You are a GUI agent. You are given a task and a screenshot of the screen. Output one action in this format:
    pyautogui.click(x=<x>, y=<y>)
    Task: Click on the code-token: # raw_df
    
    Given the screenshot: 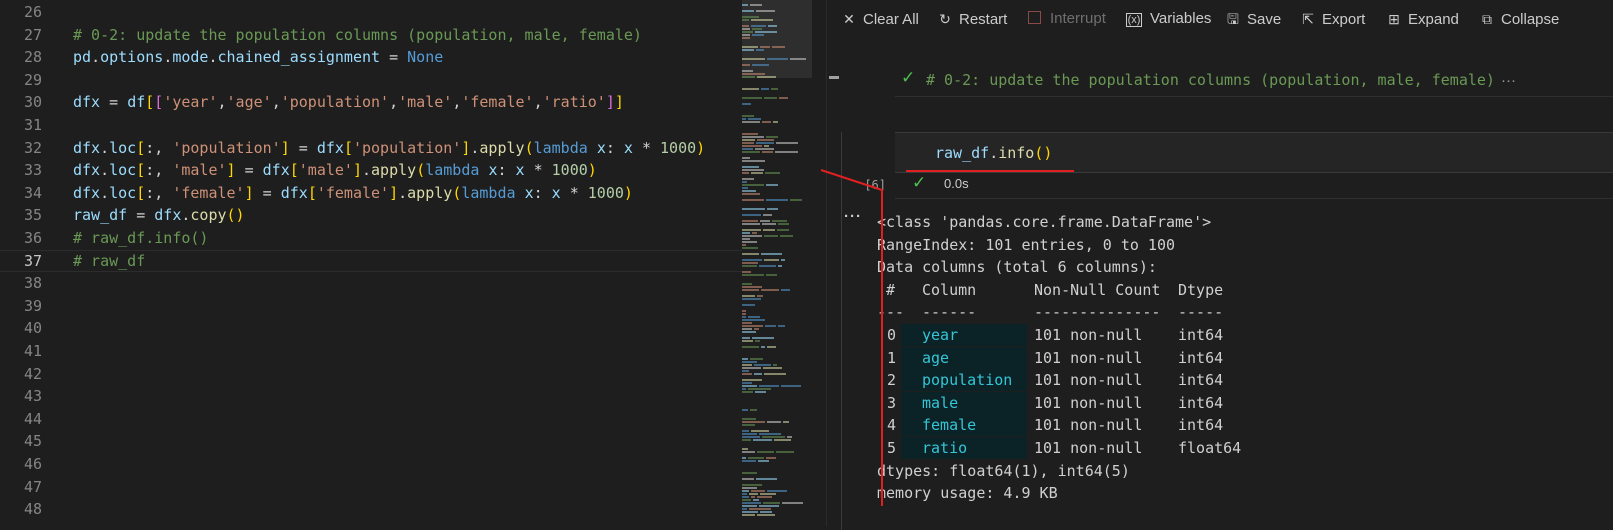 What is the action you would take?
    pyautogui.click(x=109, y=260)
    